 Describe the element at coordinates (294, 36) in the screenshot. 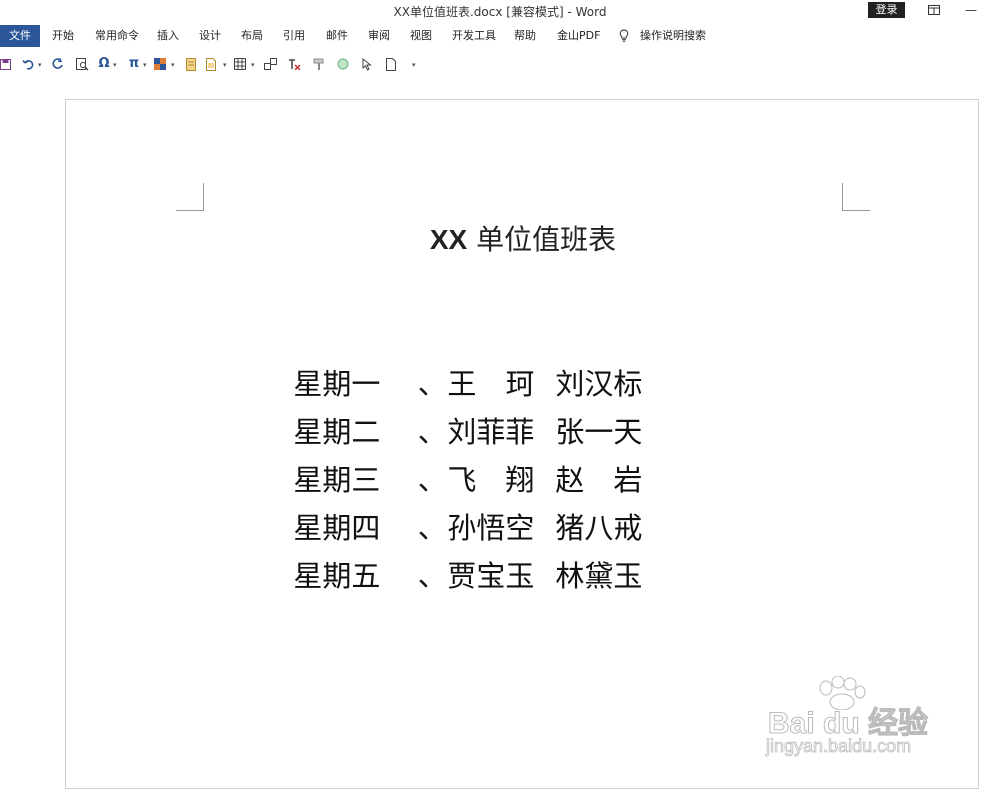

I see `tab-references: 引用` at that location.